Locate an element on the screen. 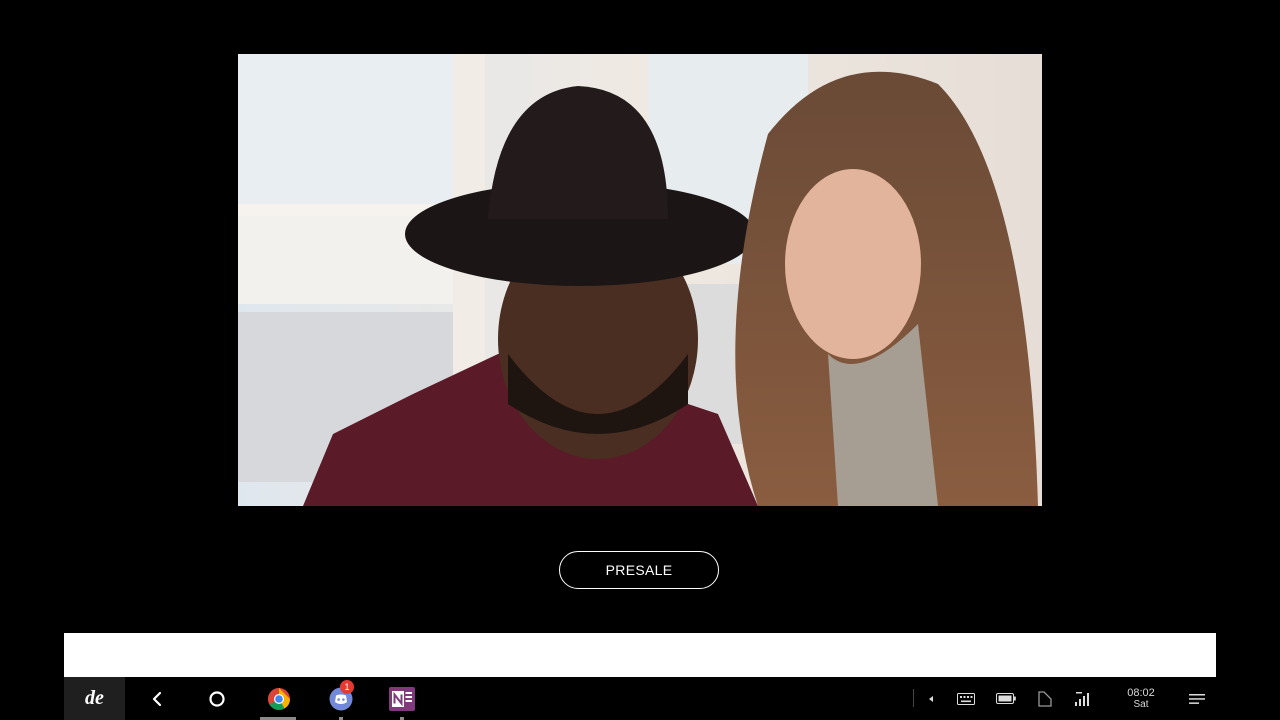 The width and height of the screenshot is (1280, 720). battery-icon is located at coordinates (1006, 698).